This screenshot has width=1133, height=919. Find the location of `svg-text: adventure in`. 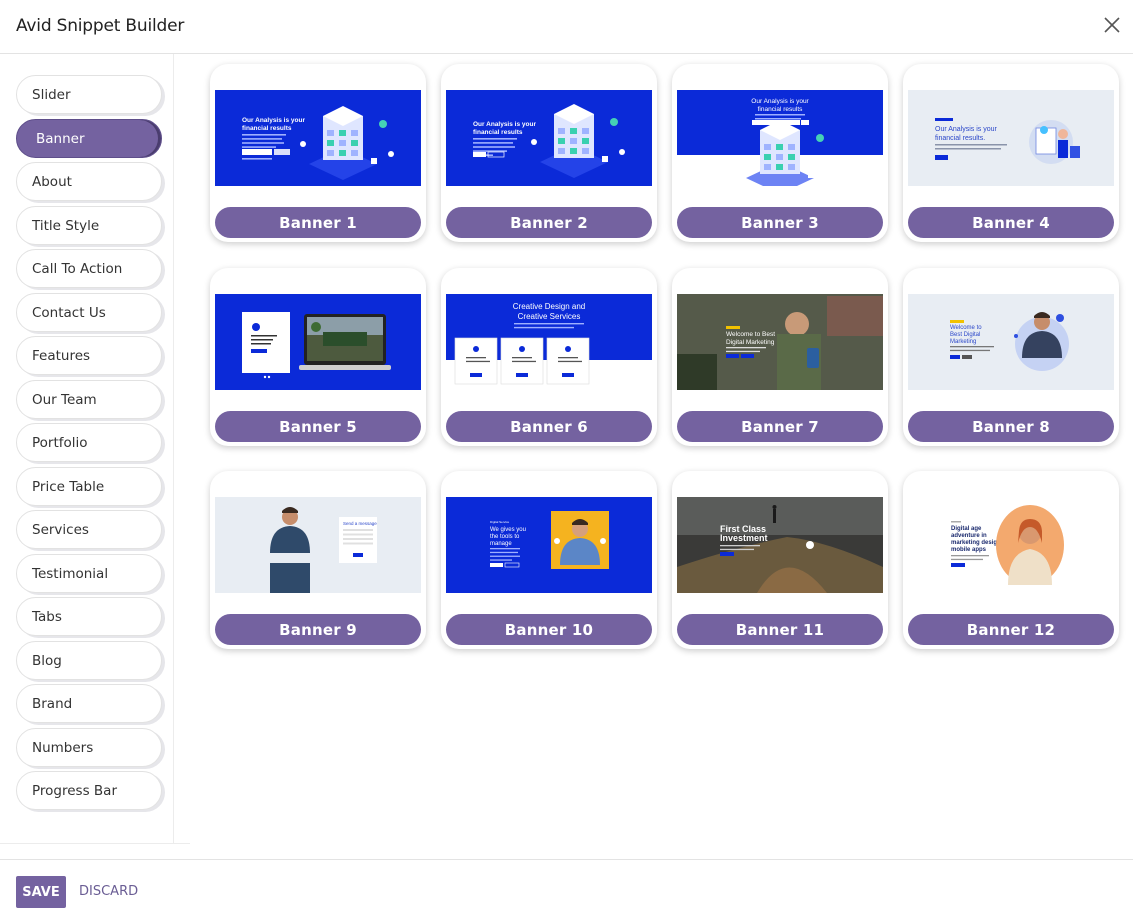

svg-text: adventure in is located at coordinates (969, 536).